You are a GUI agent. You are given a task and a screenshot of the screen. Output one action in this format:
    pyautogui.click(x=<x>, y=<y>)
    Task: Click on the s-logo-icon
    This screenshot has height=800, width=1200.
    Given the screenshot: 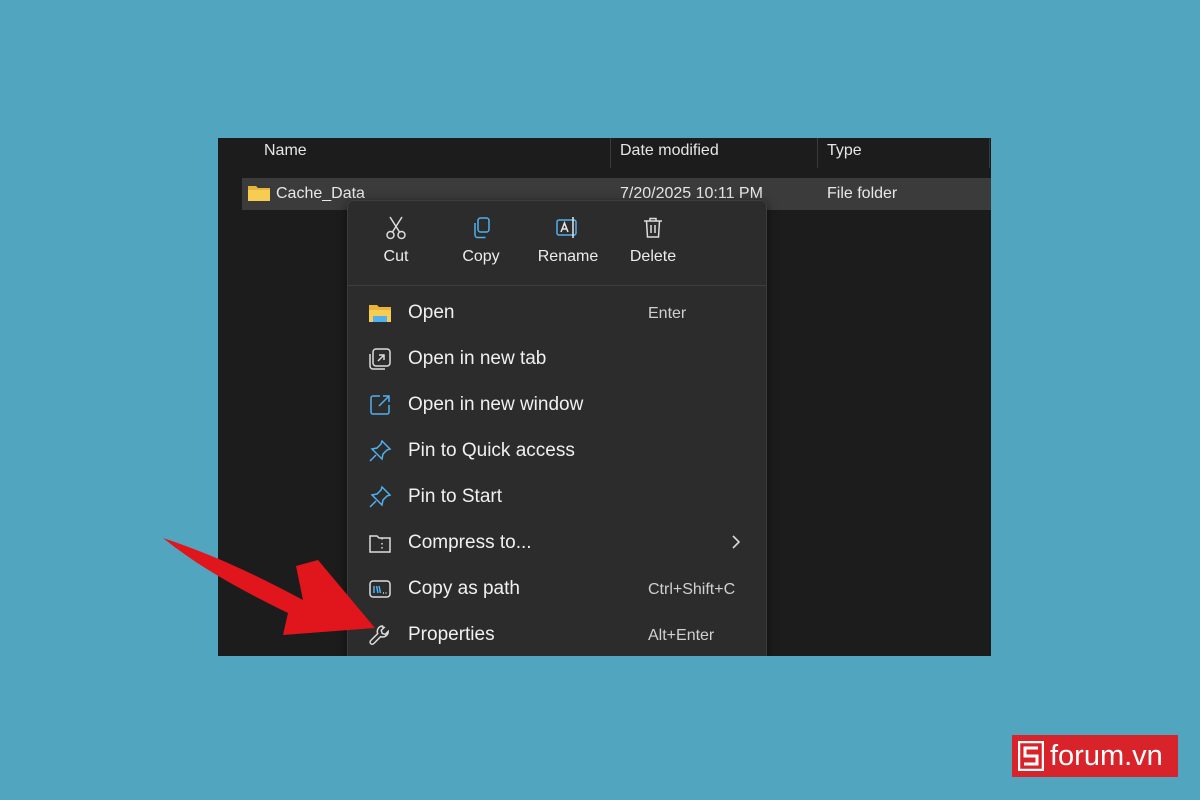 What is the action you would take?
    pyautogui.click(x=1031, y=756)
    